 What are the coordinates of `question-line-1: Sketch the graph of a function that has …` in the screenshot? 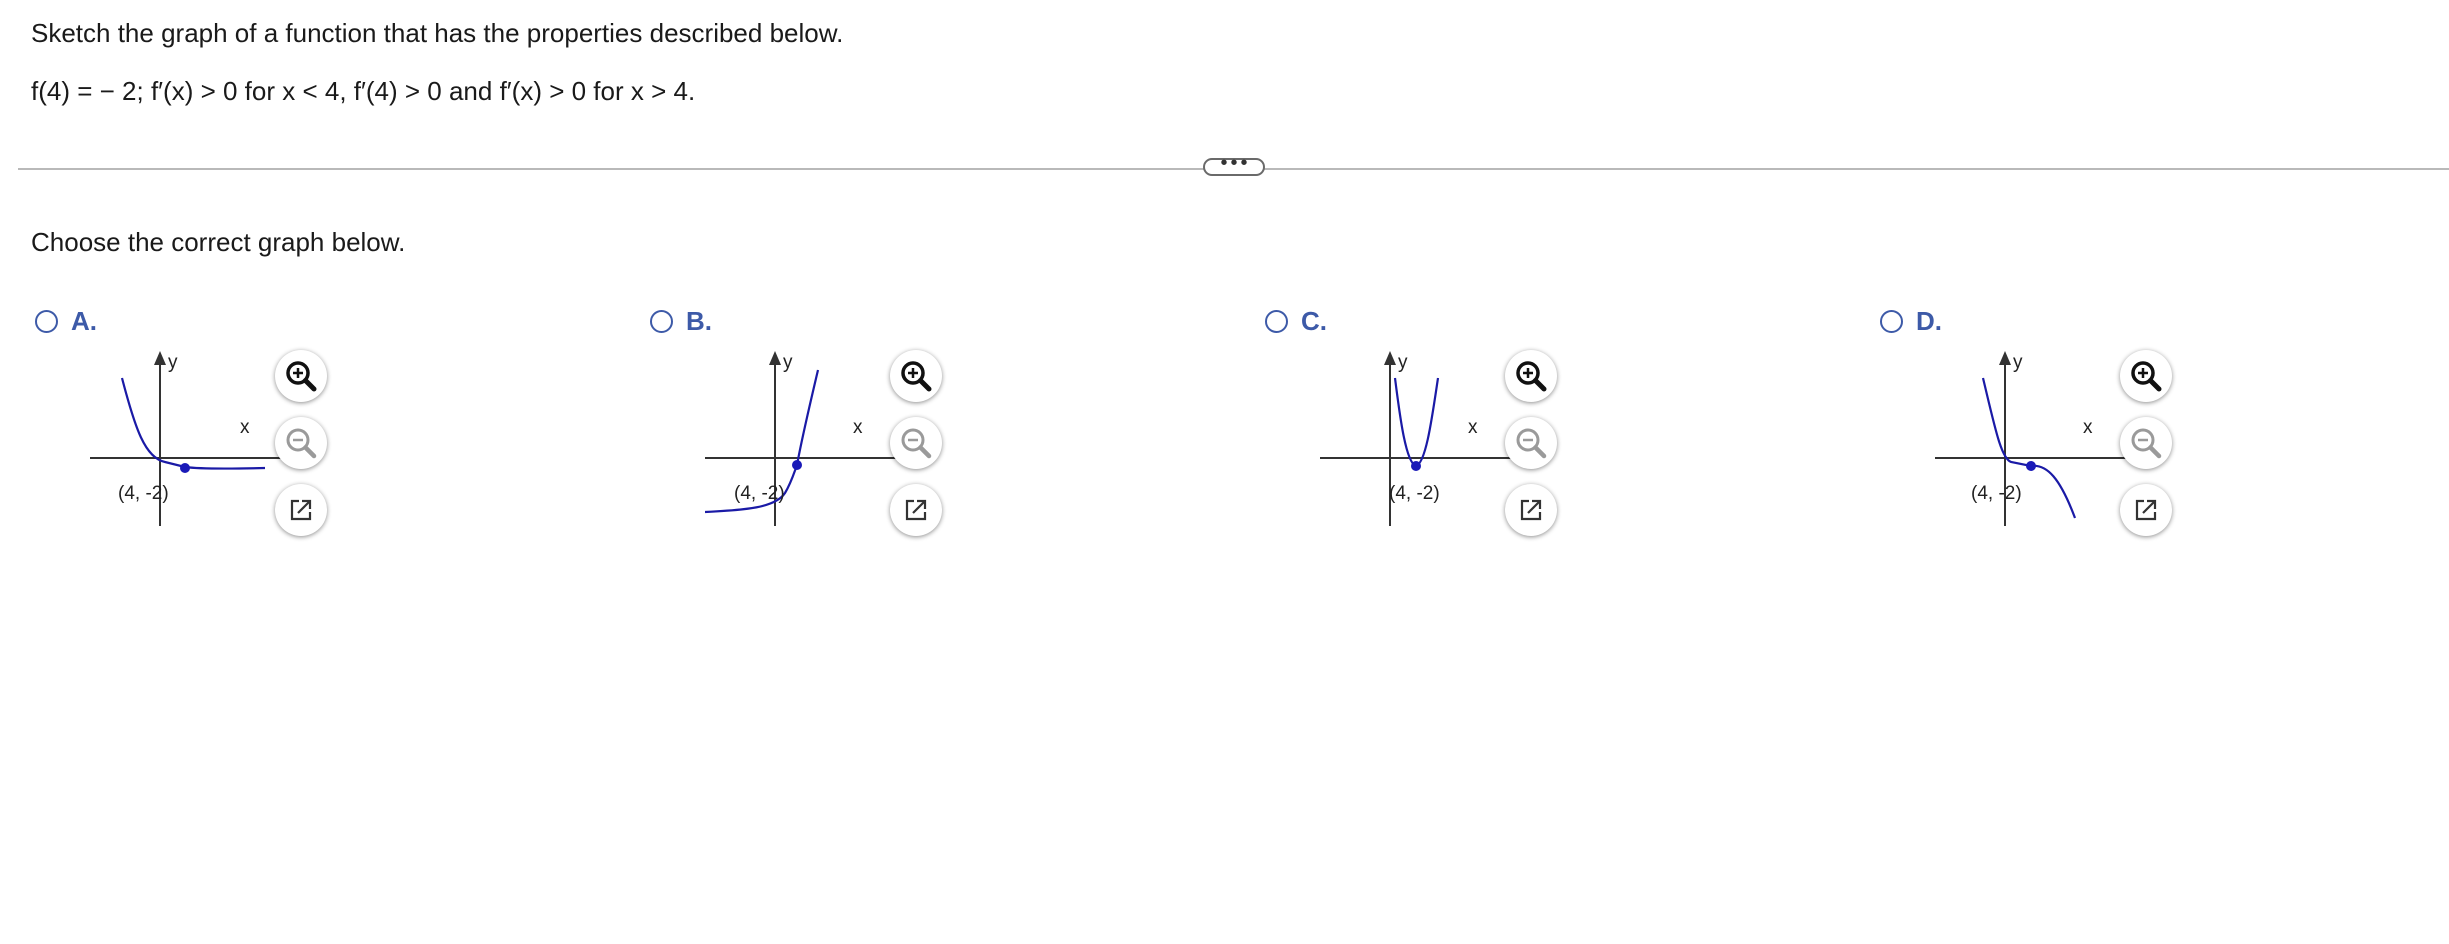 It's located at (437, 33).